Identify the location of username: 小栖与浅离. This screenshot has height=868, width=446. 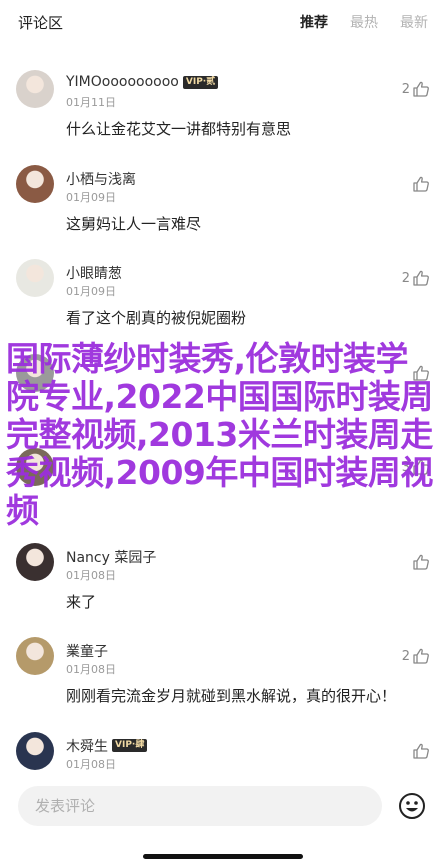
(101, 179).